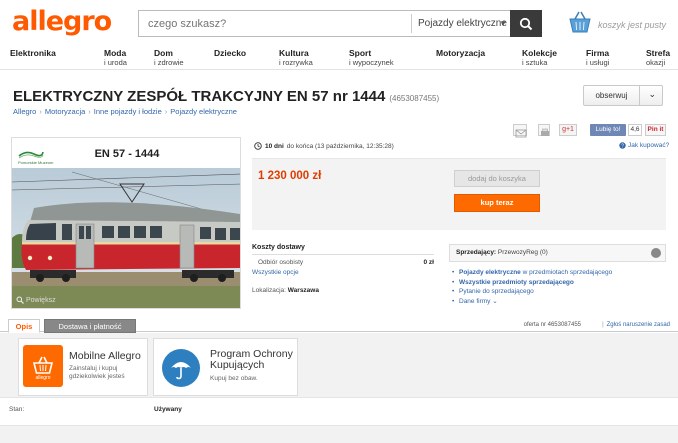 The width and height of the screenshot is (678, 443). I want to click on magnifier-icon, so click(20, 300).